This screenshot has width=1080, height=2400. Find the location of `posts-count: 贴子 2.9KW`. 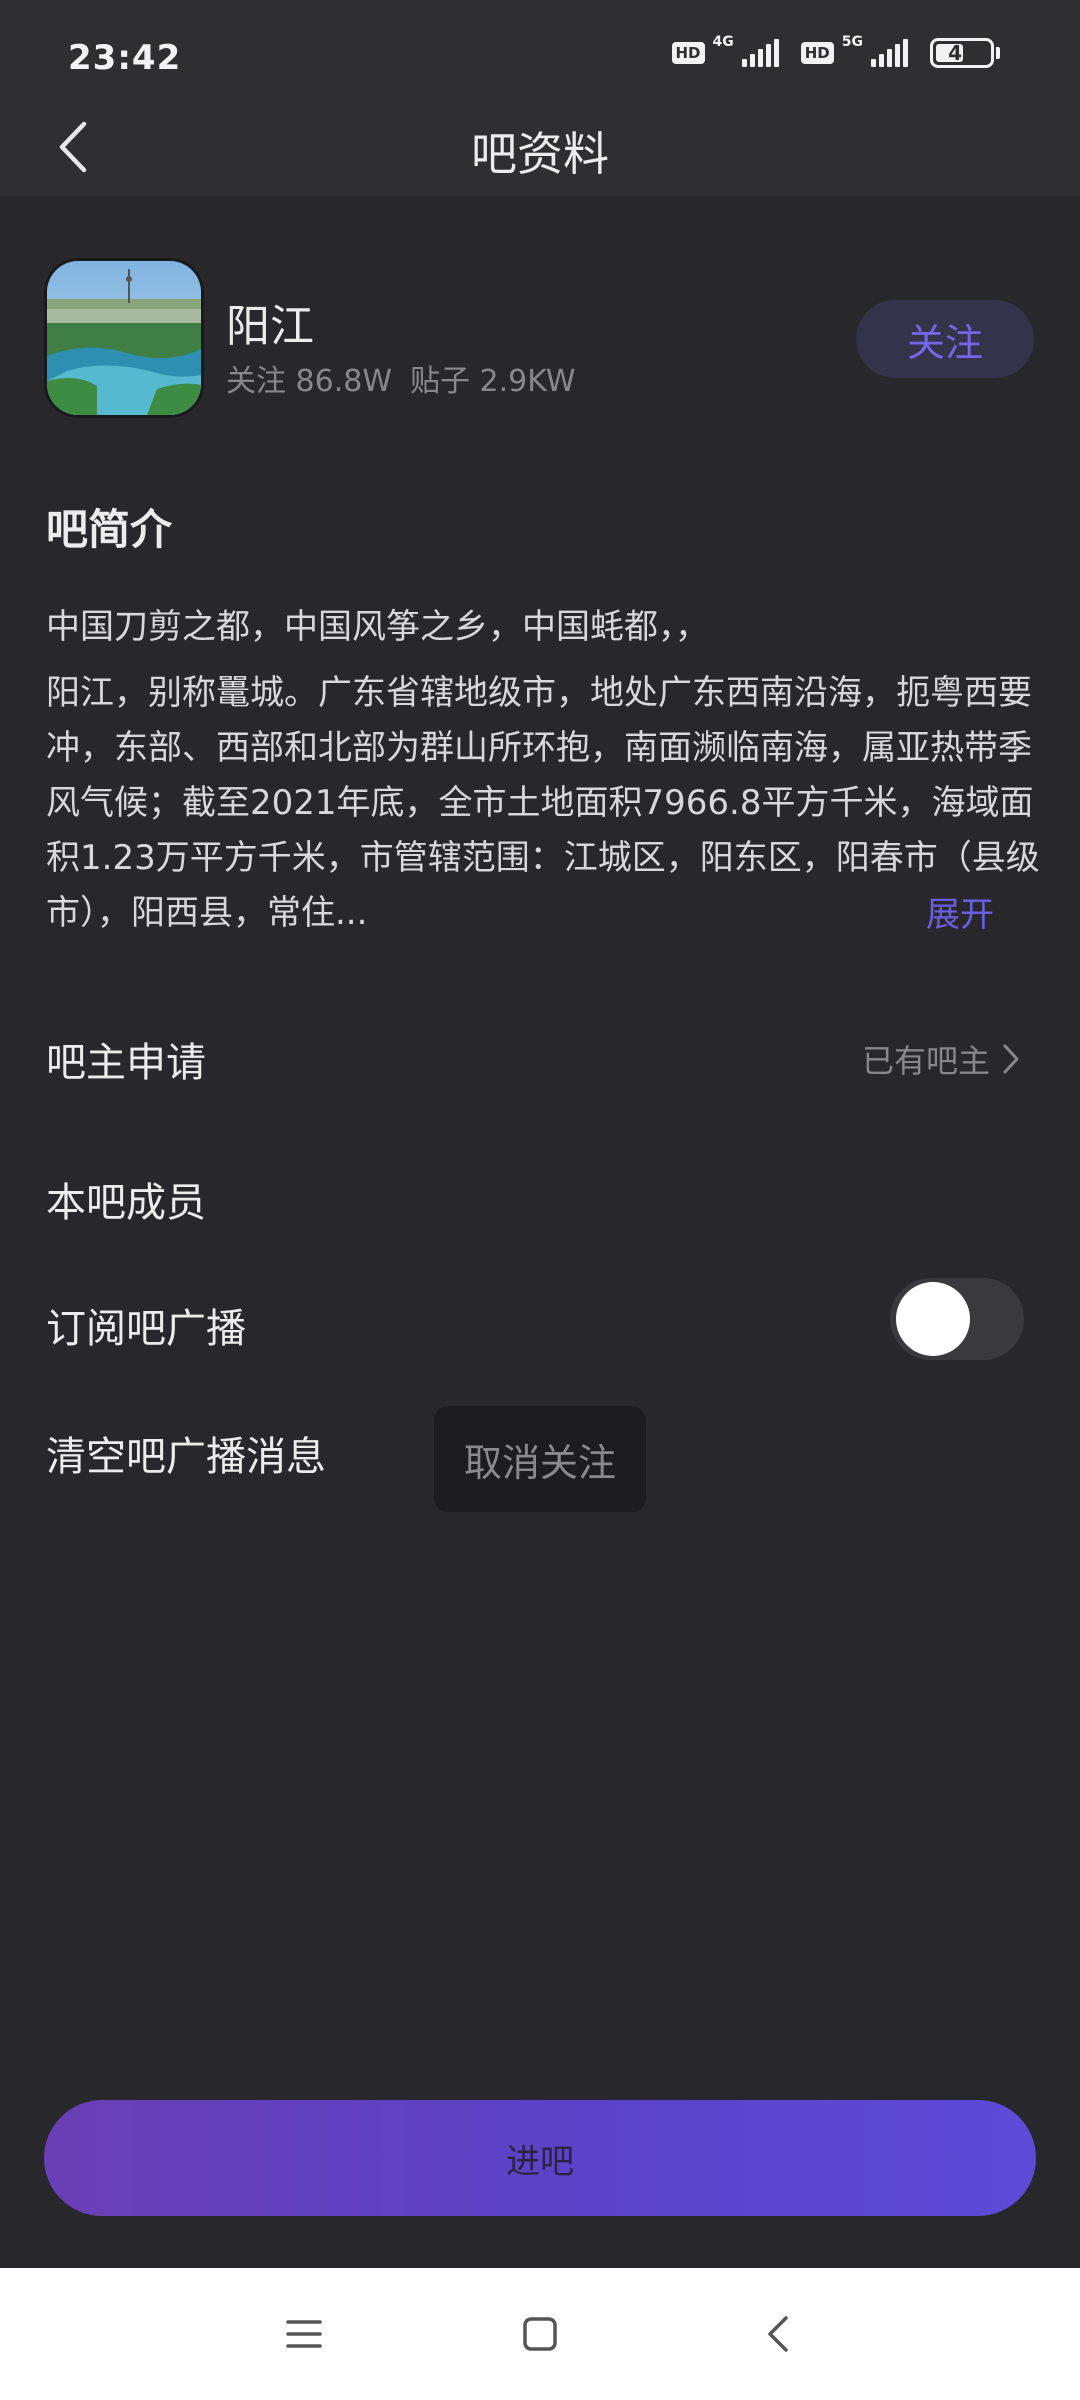

posts-count: 贴子 2.9KW is located at coordinates (493, 381).